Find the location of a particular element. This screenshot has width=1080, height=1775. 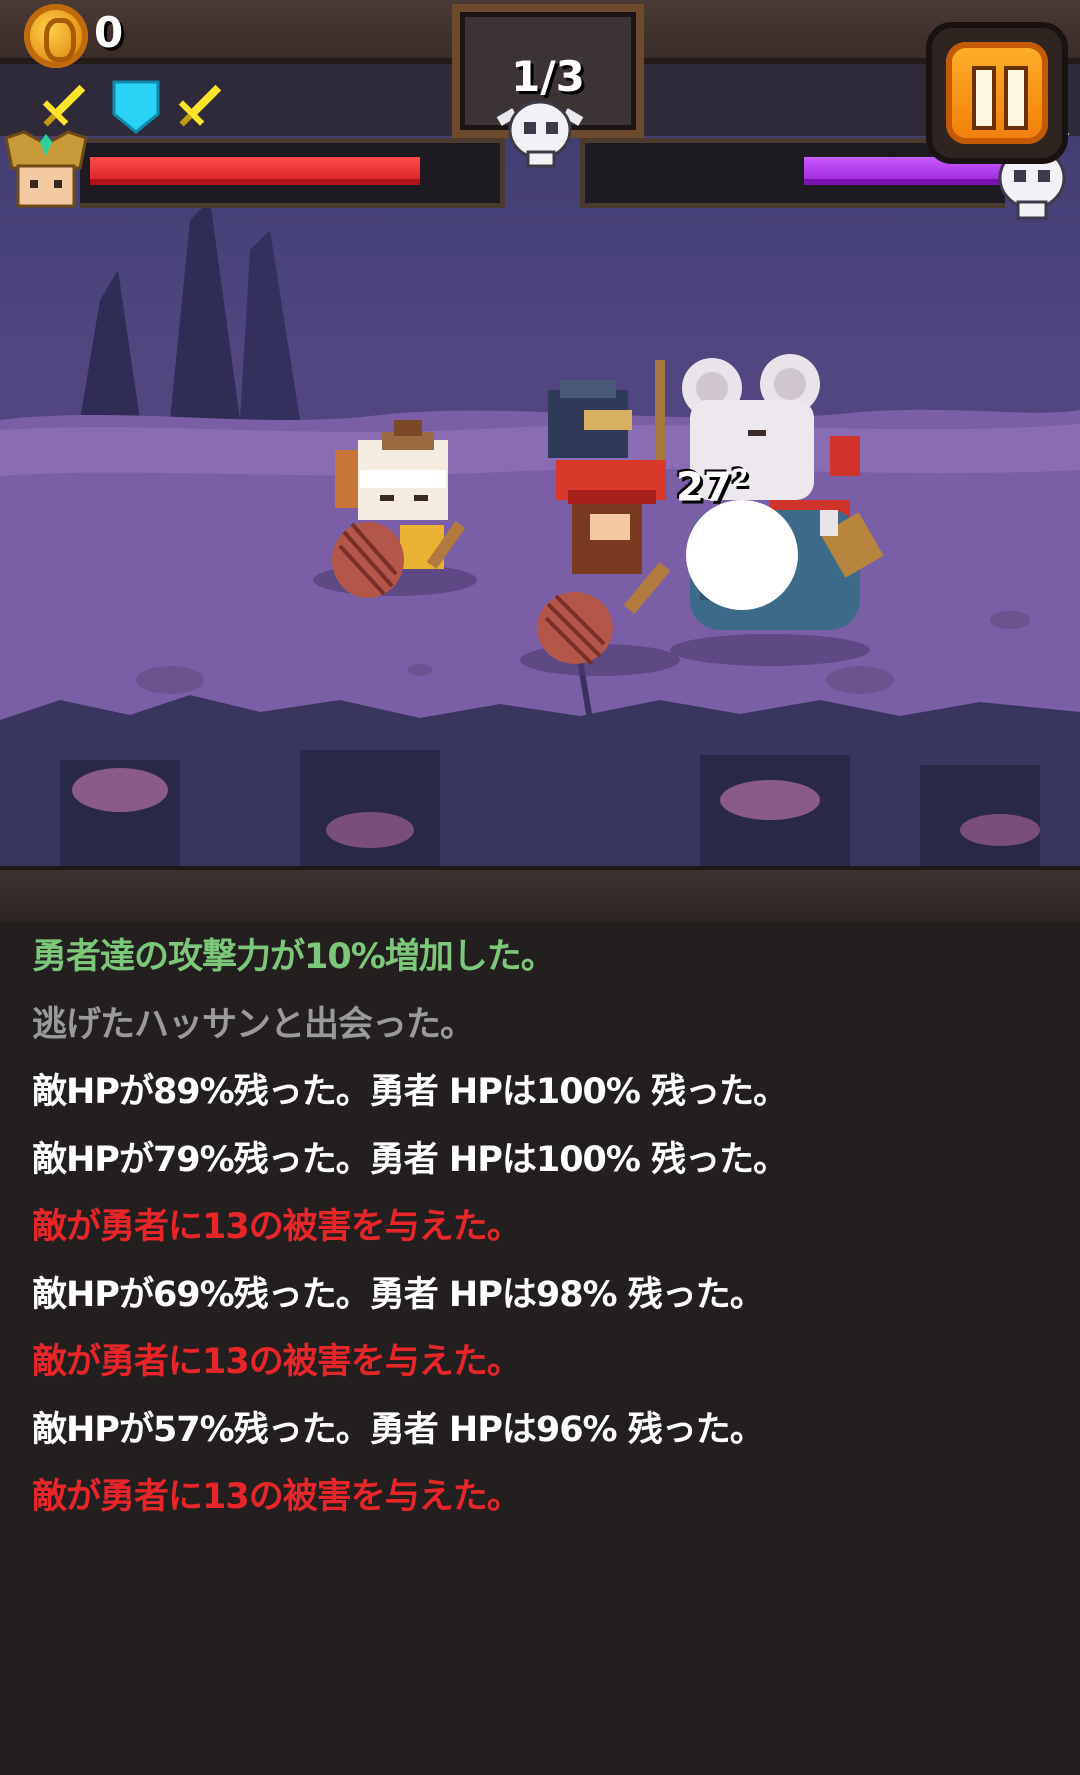

hero-hp-bar is located at coordinates (292, 173).